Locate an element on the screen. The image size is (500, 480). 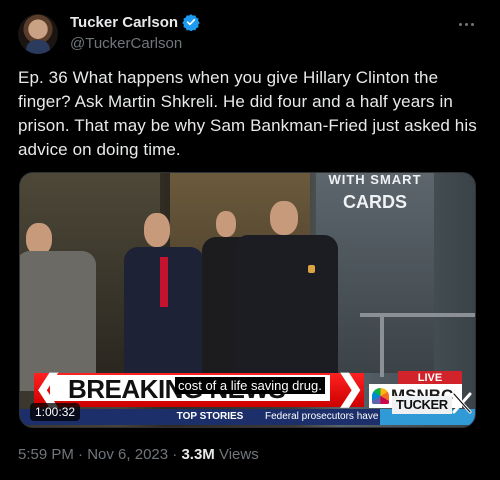
author-handle: @TuckerCarlson is located at coordinates (126, 43).